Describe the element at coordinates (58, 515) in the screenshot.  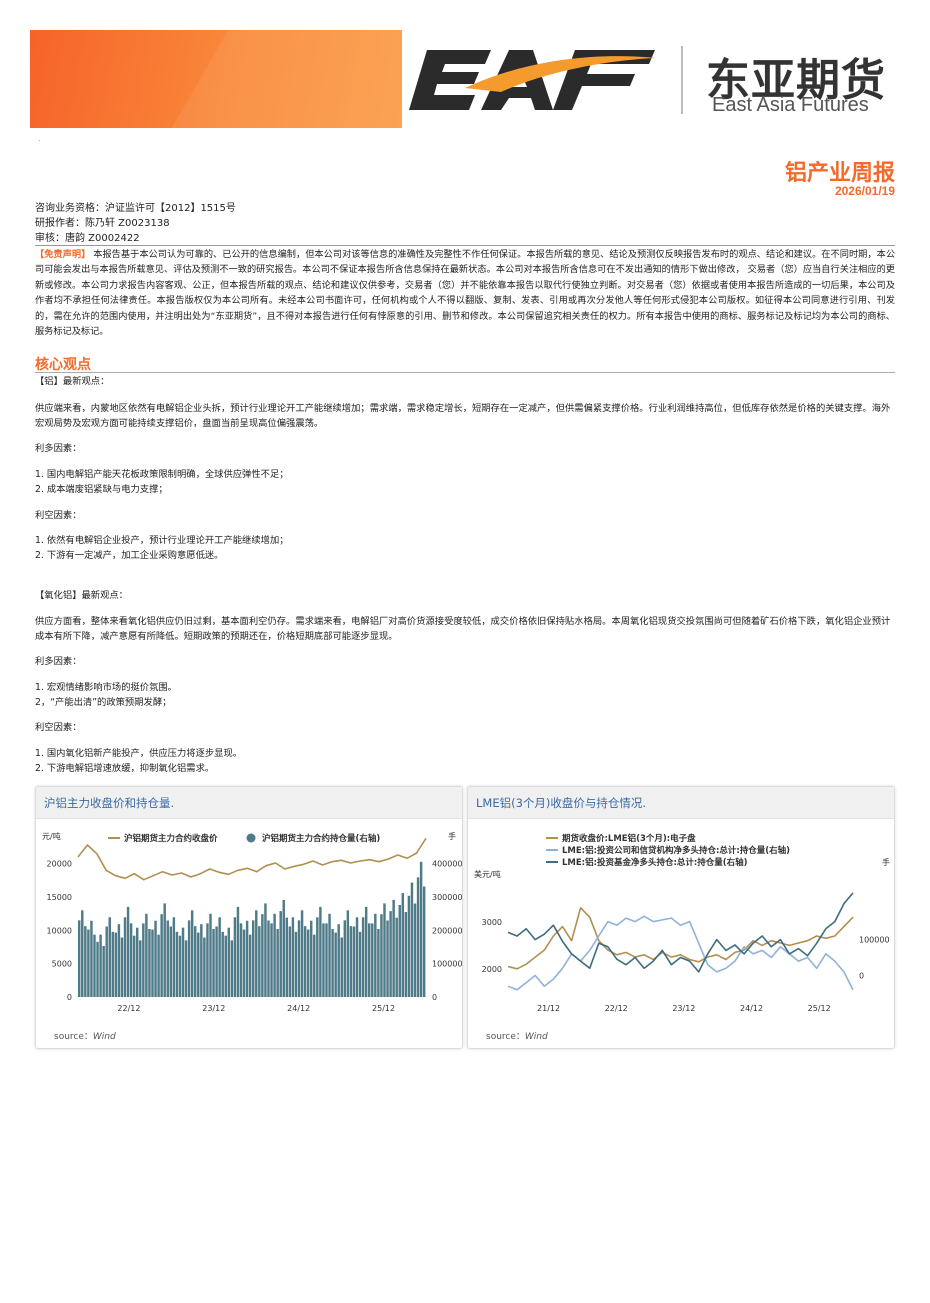
I see `al-bear-heading: 利空因素：` at that location.